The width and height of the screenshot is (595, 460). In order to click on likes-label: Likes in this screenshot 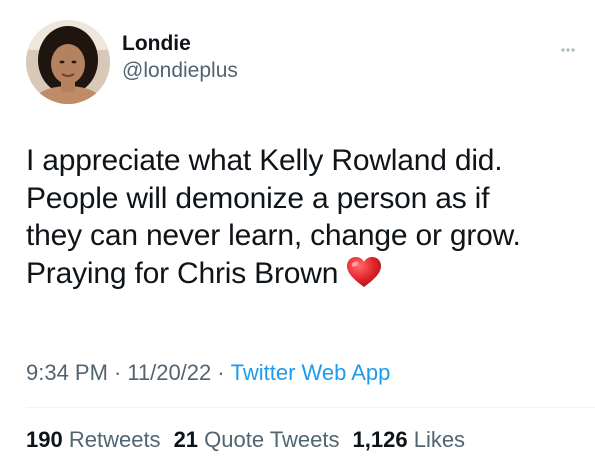, I will do `click(439, 439)`.